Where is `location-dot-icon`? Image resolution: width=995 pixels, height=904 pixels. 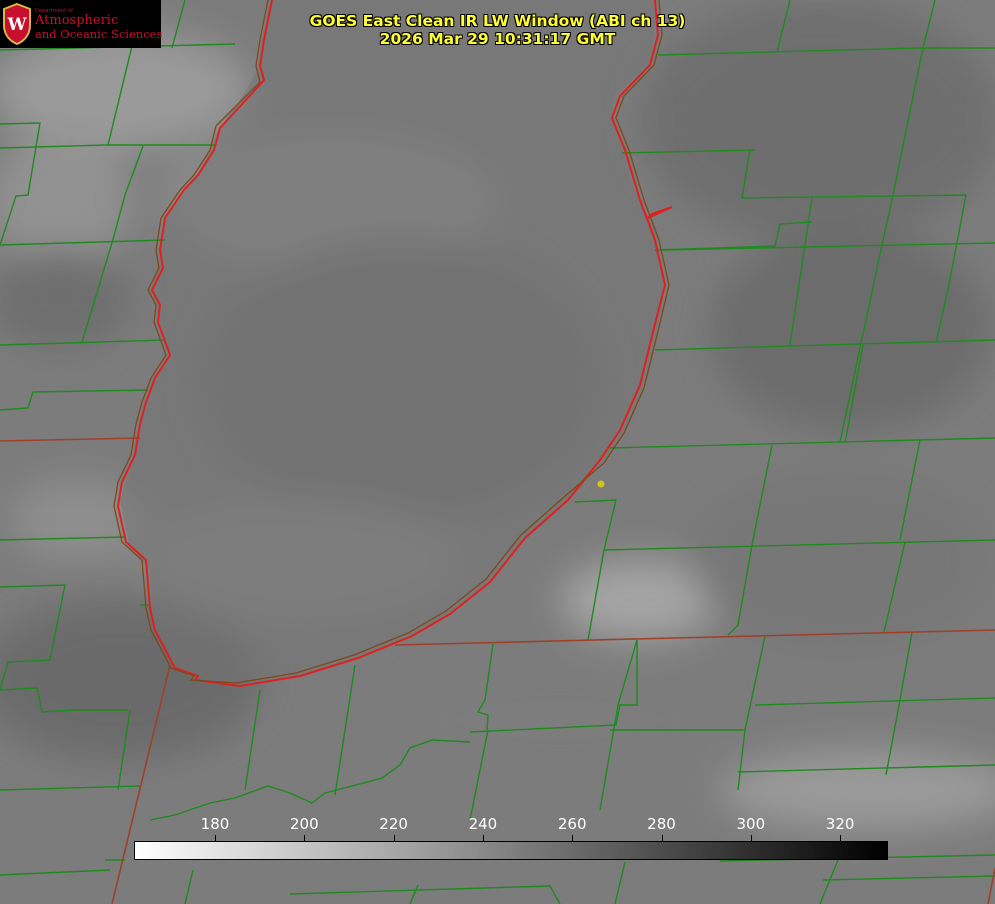 location-dot-icon is located at coordinates (601, 484).